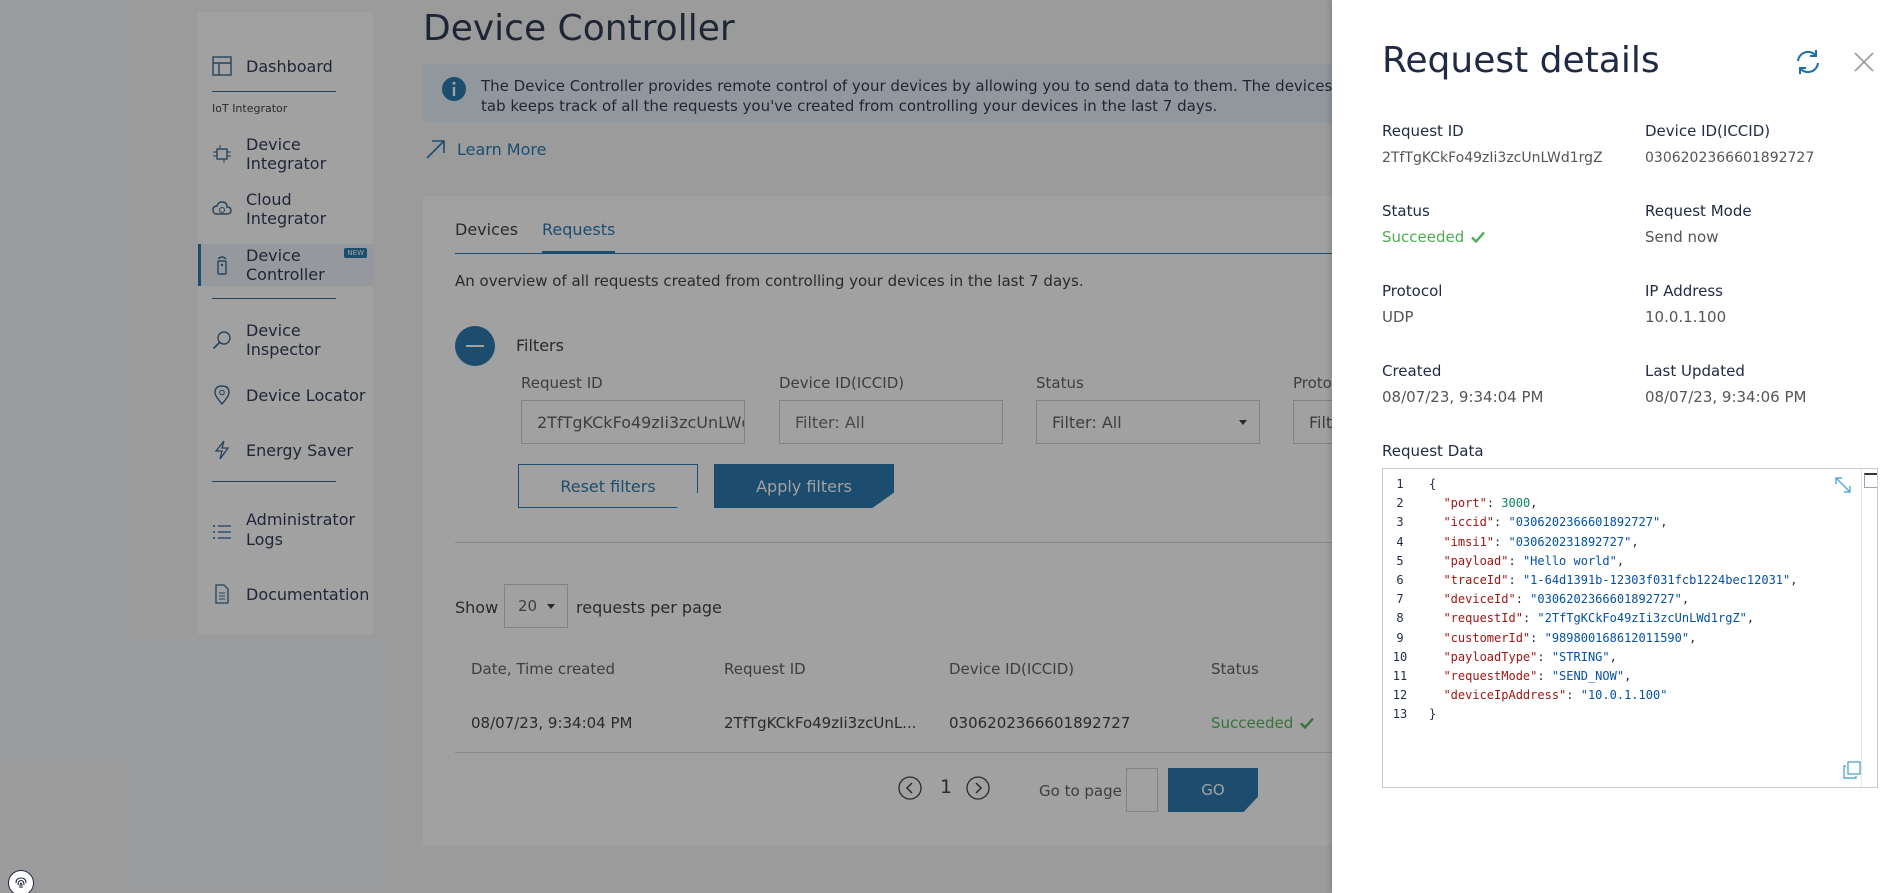 The image size is (1903, 893). I want to click on json-value: "030620231892727", so click(1570, 541).